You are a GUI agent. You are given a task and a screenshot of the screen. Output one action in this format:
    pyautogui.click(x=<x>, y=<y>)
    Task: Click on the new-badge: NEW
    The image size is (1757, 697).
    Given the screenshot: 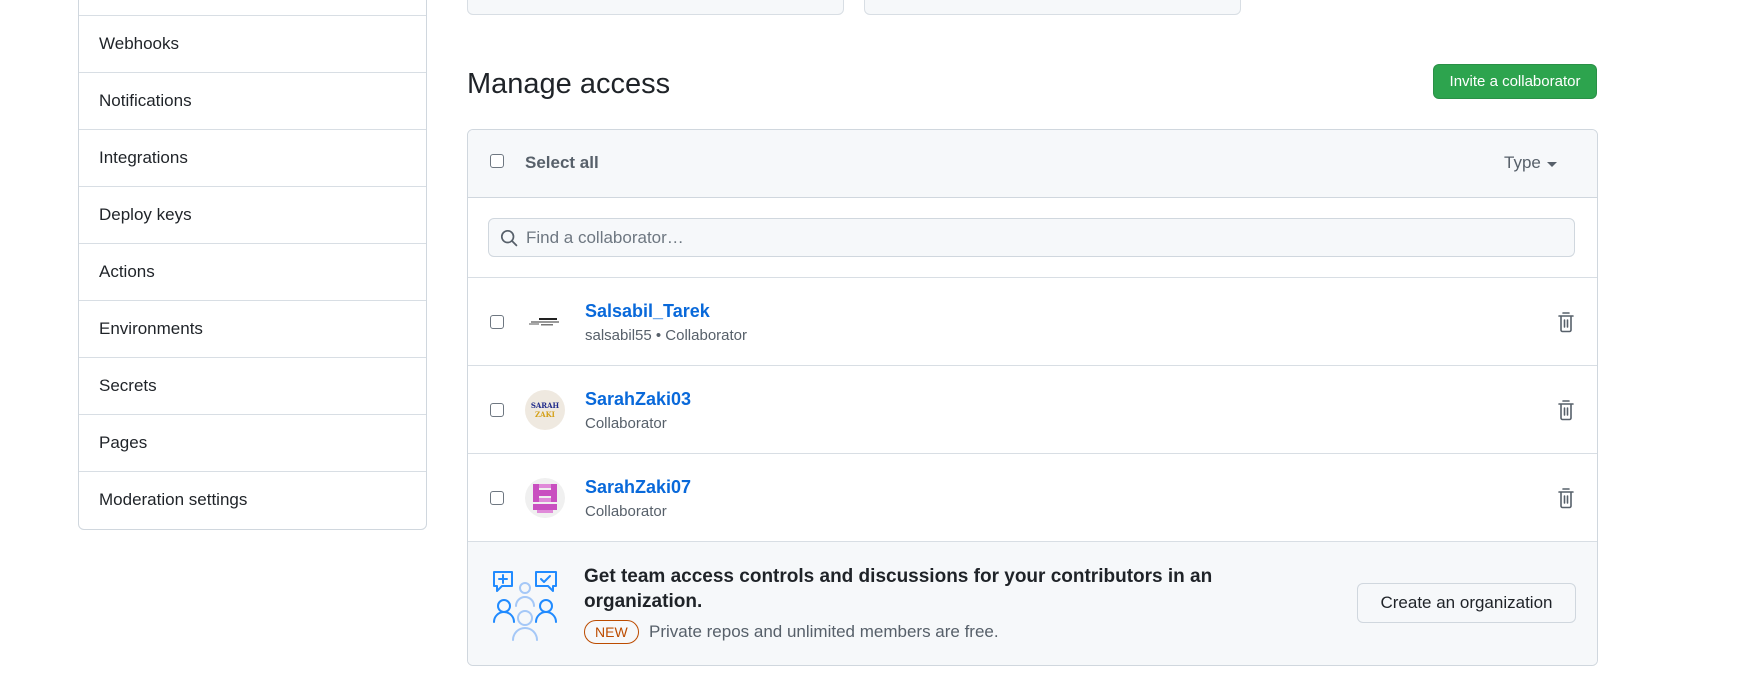 What is the action you would take?
    pyautogui.click(x=611, y=632)
    